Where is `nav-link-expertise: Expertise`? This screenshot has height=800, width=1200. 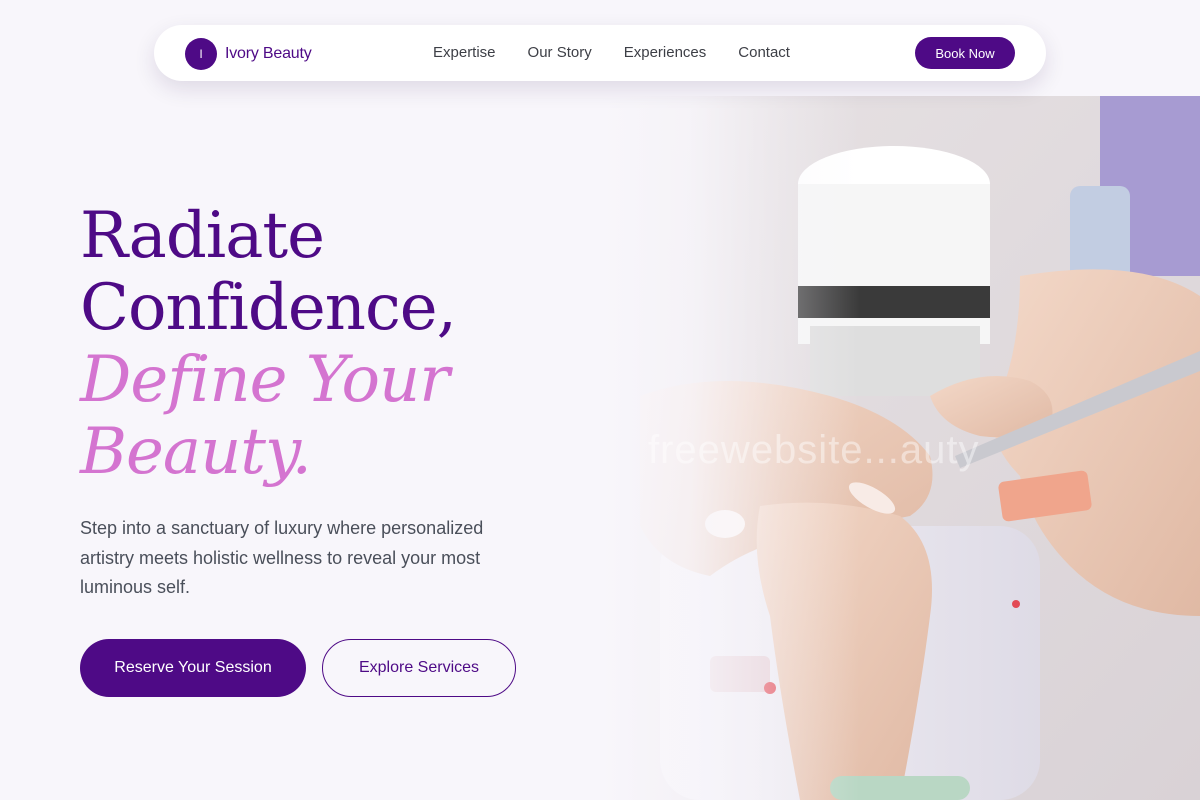 nav-link-expertise: Expertise is located at coordinates (464, 52).